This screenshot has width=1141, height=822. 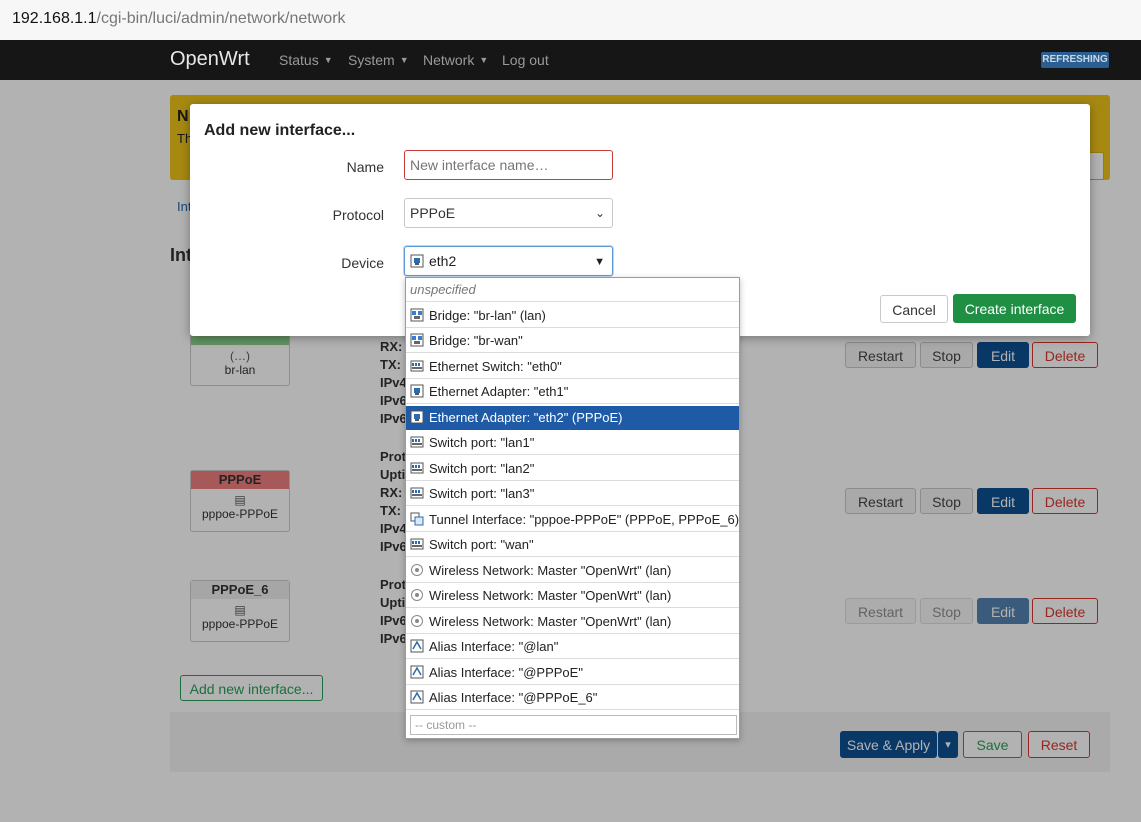 I want to click on nav-system: System ▼, so click(x=378, y=60).